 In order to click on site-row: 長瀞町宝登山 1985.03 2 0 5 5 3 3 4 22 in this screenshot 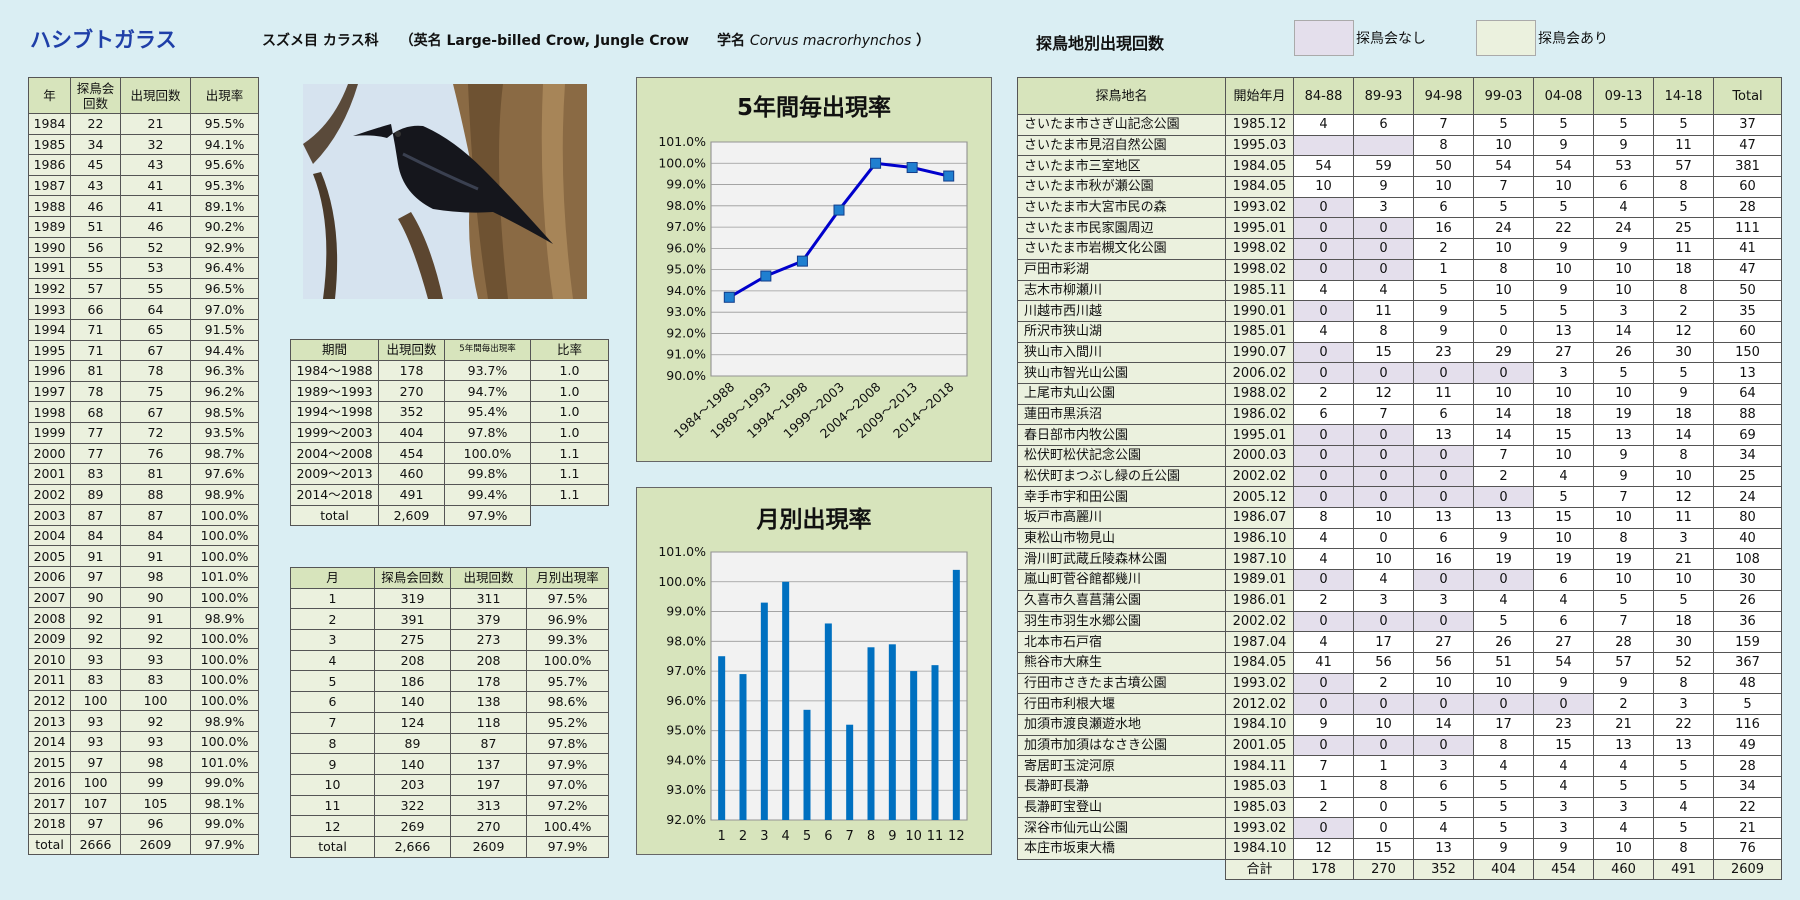, I will do `click(1399, 807)`.